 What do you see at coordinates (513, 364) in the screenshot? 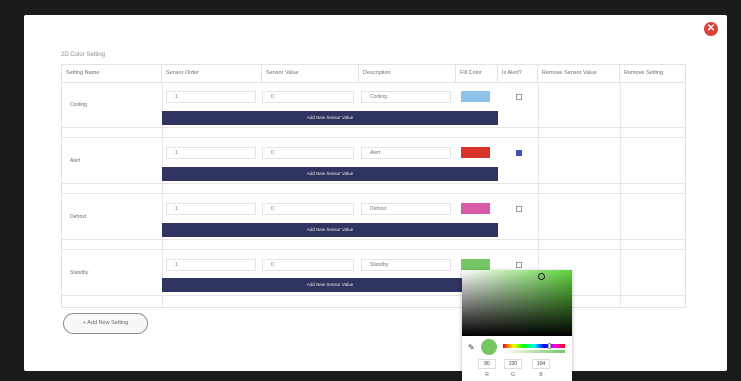
I see `green-value-input: 230` at bounding box center [513, 364].